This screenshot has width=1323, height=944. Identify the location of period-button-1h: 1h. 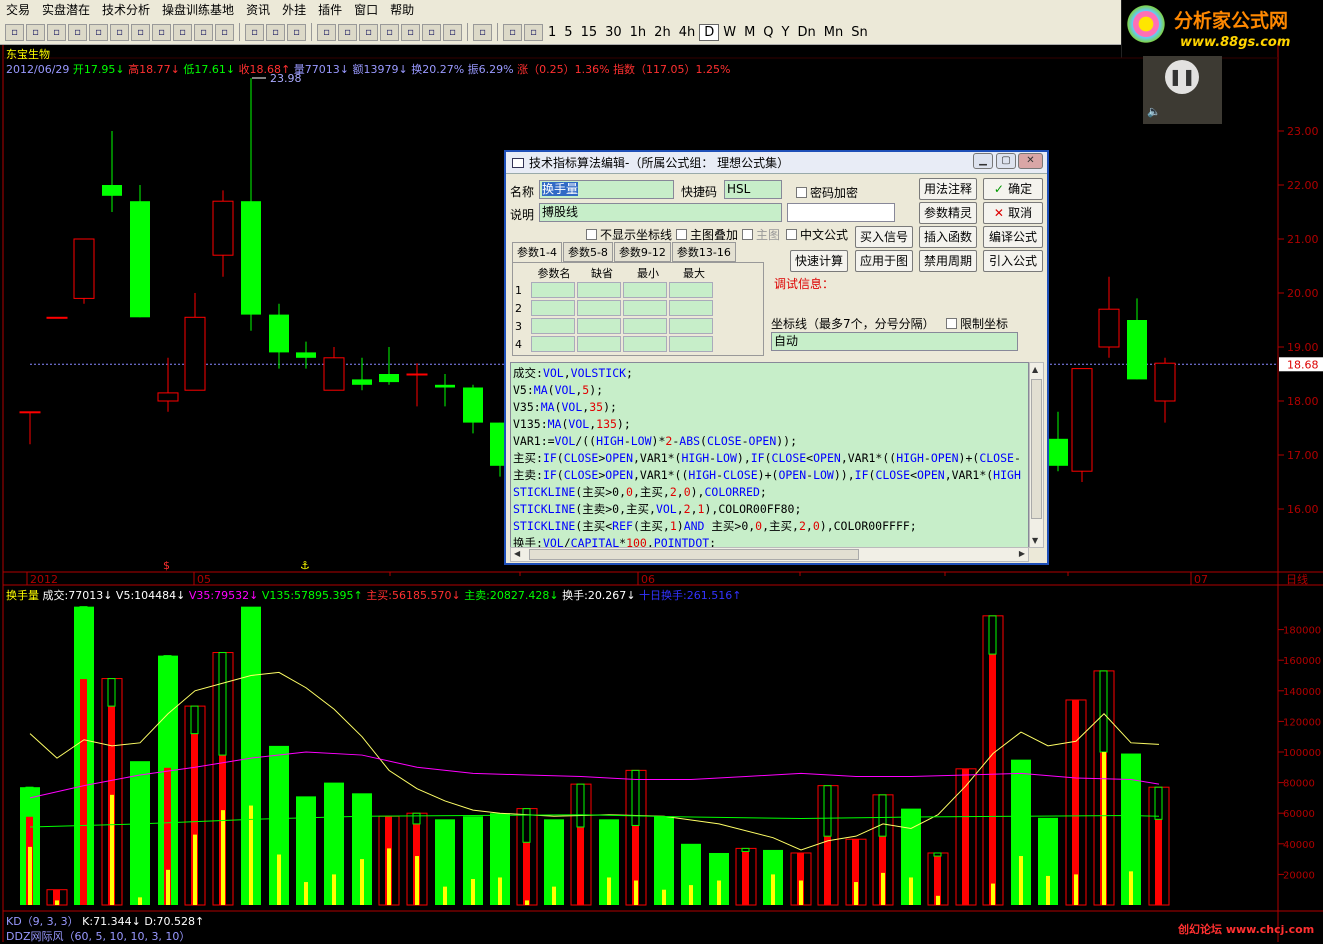
(638, 32).